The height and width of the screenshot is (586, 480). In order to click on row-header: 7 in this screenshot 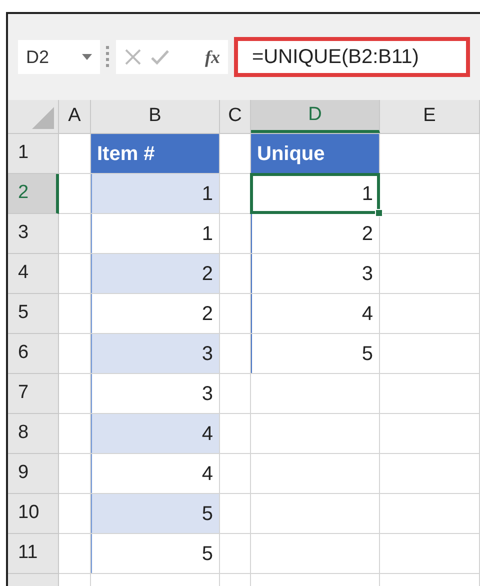, I will do `click(33, 394)`.